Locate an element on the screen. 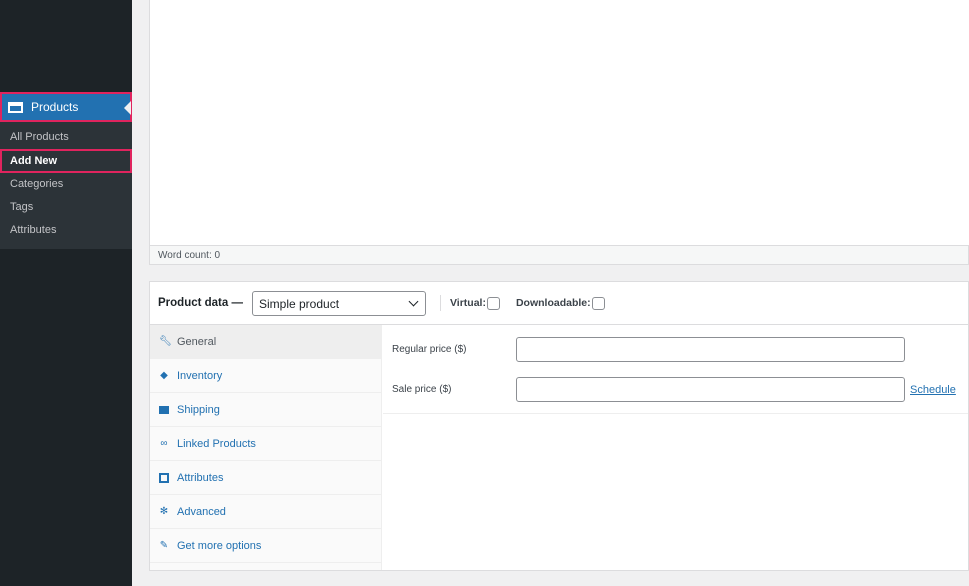 Image resolution: width=969 pixels, height=586 pixels. regular-price-label: Regular price ($) is located at coordinates (429, 349).